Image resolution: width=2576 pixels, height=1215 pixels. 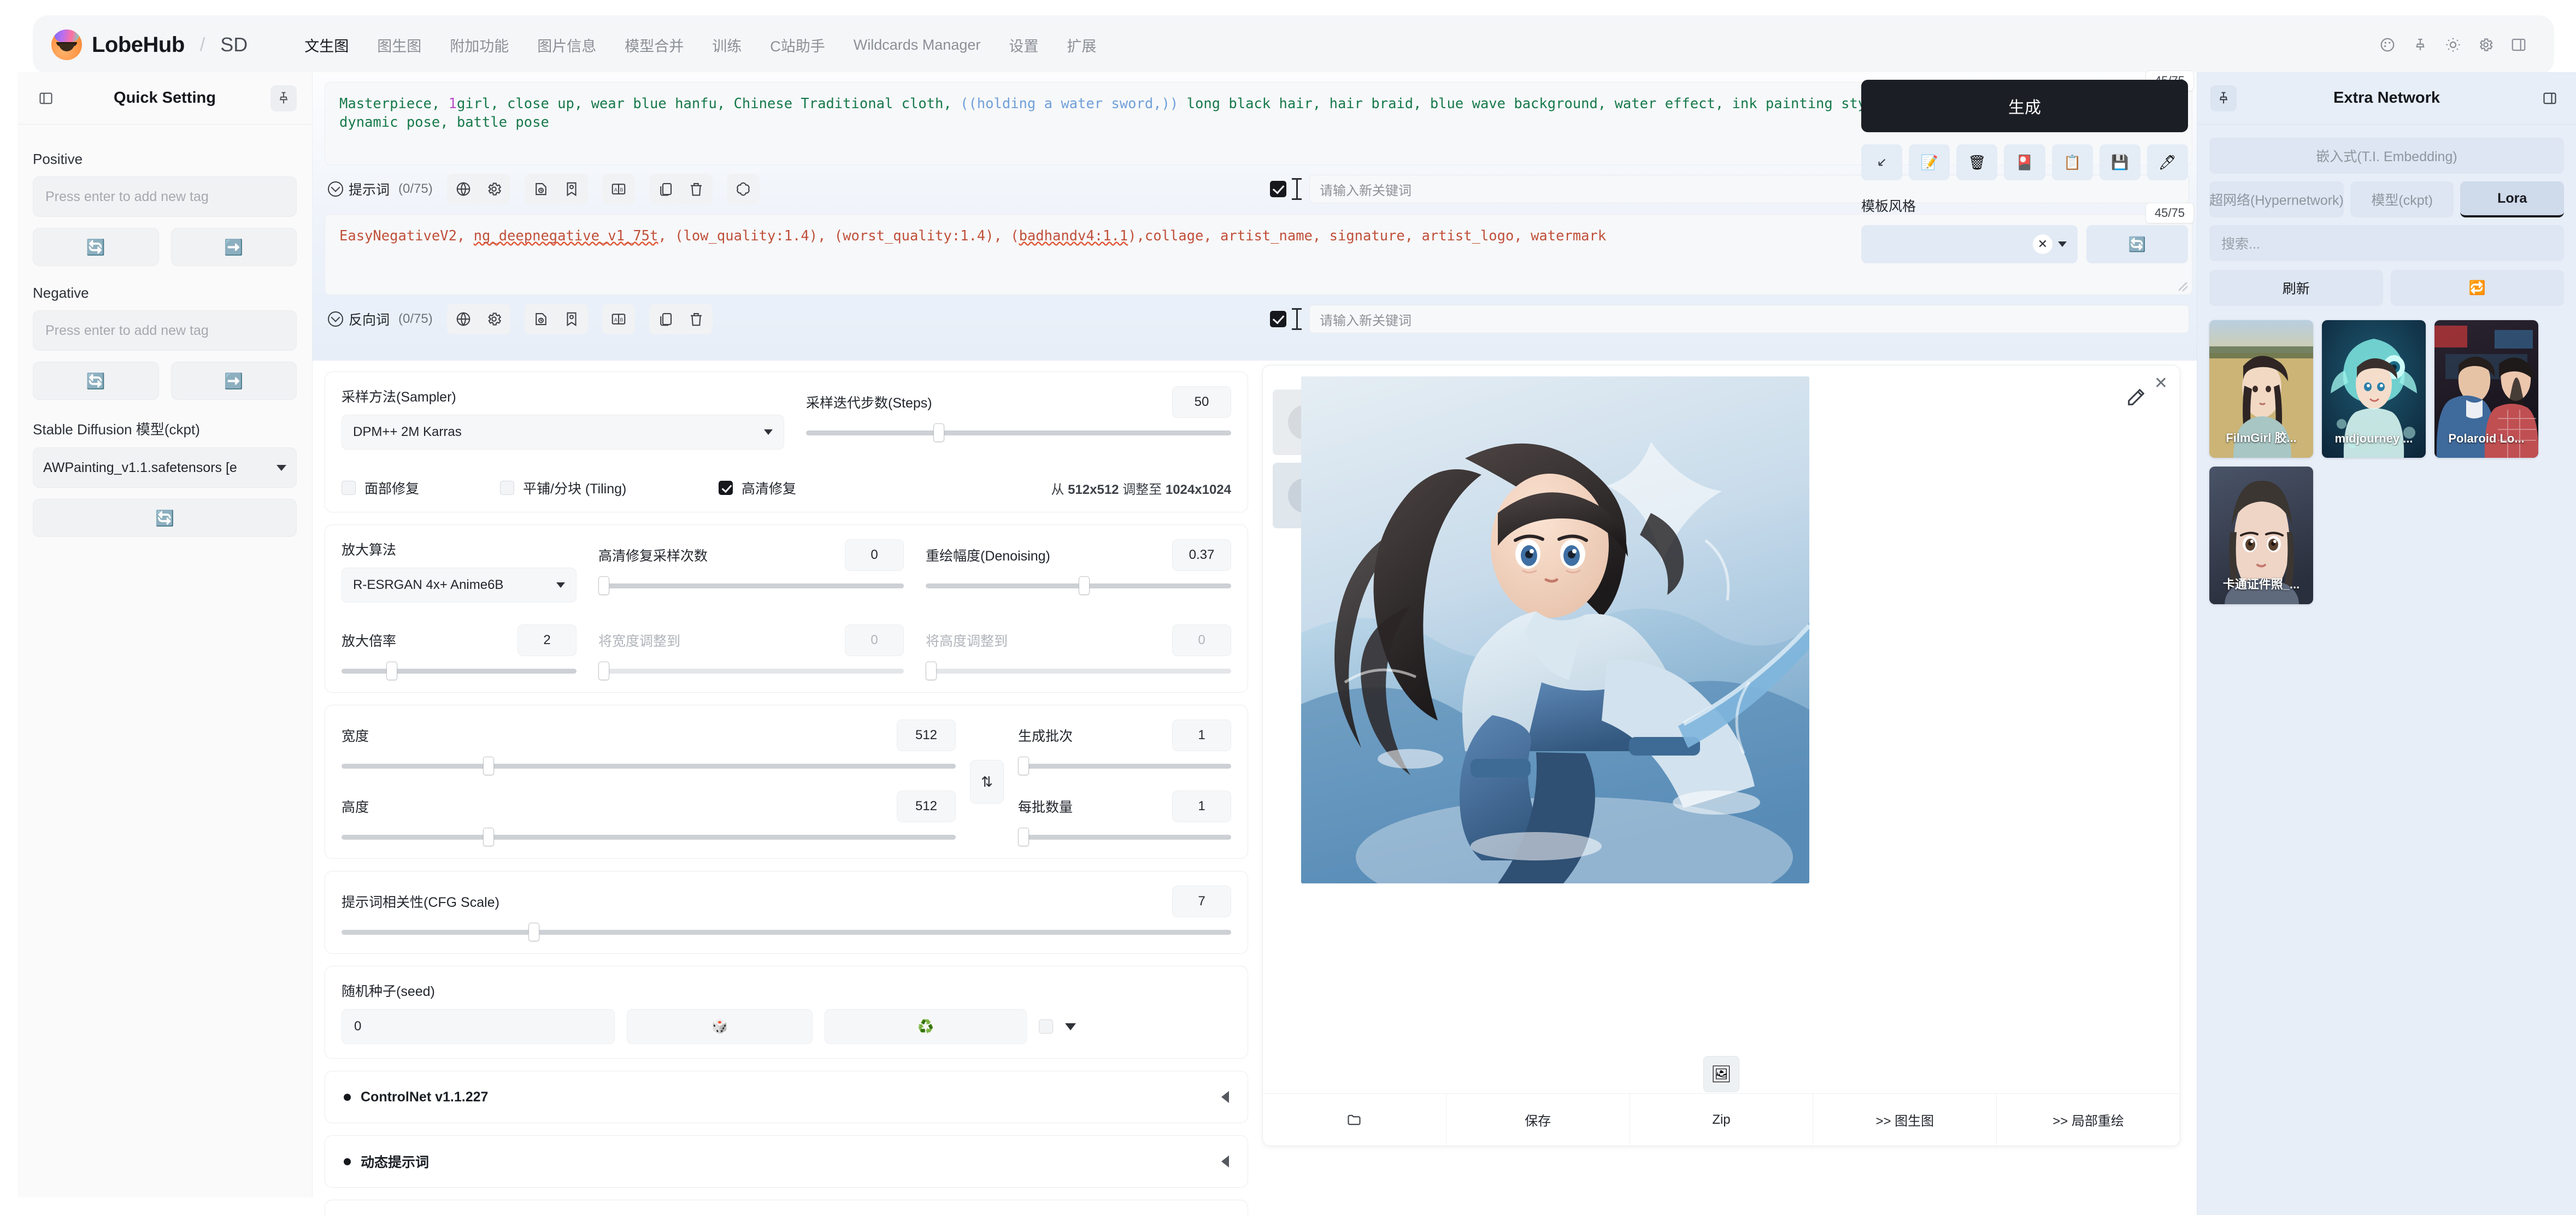 What do you see at coordinates (563, 432) in the screenshot?
I see `sampler-select: DPM++ 2M Karras` at bounding box center [563, 432].